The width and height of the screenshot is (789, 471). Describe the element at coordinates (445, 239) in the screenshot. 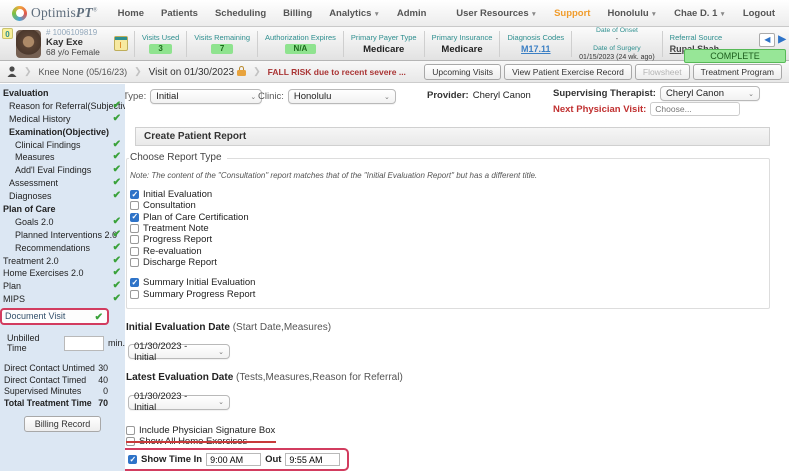

I see `report-type-progress-report: Progress Report` at that location.